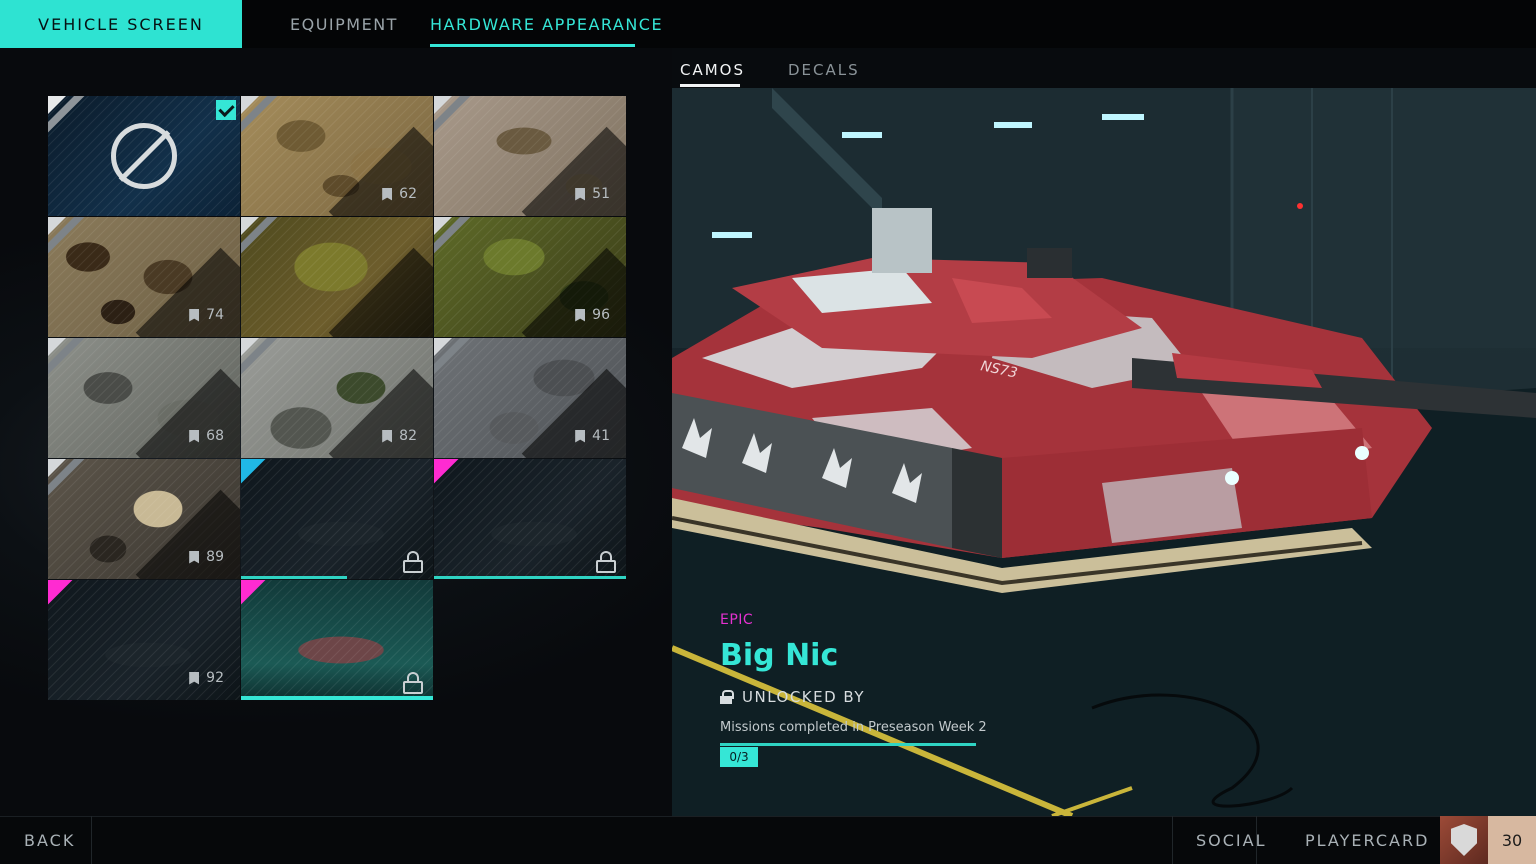 This screenshot has height=864, width=1536. I want to click on player-rank-badge-icon, so click(1464, 840).